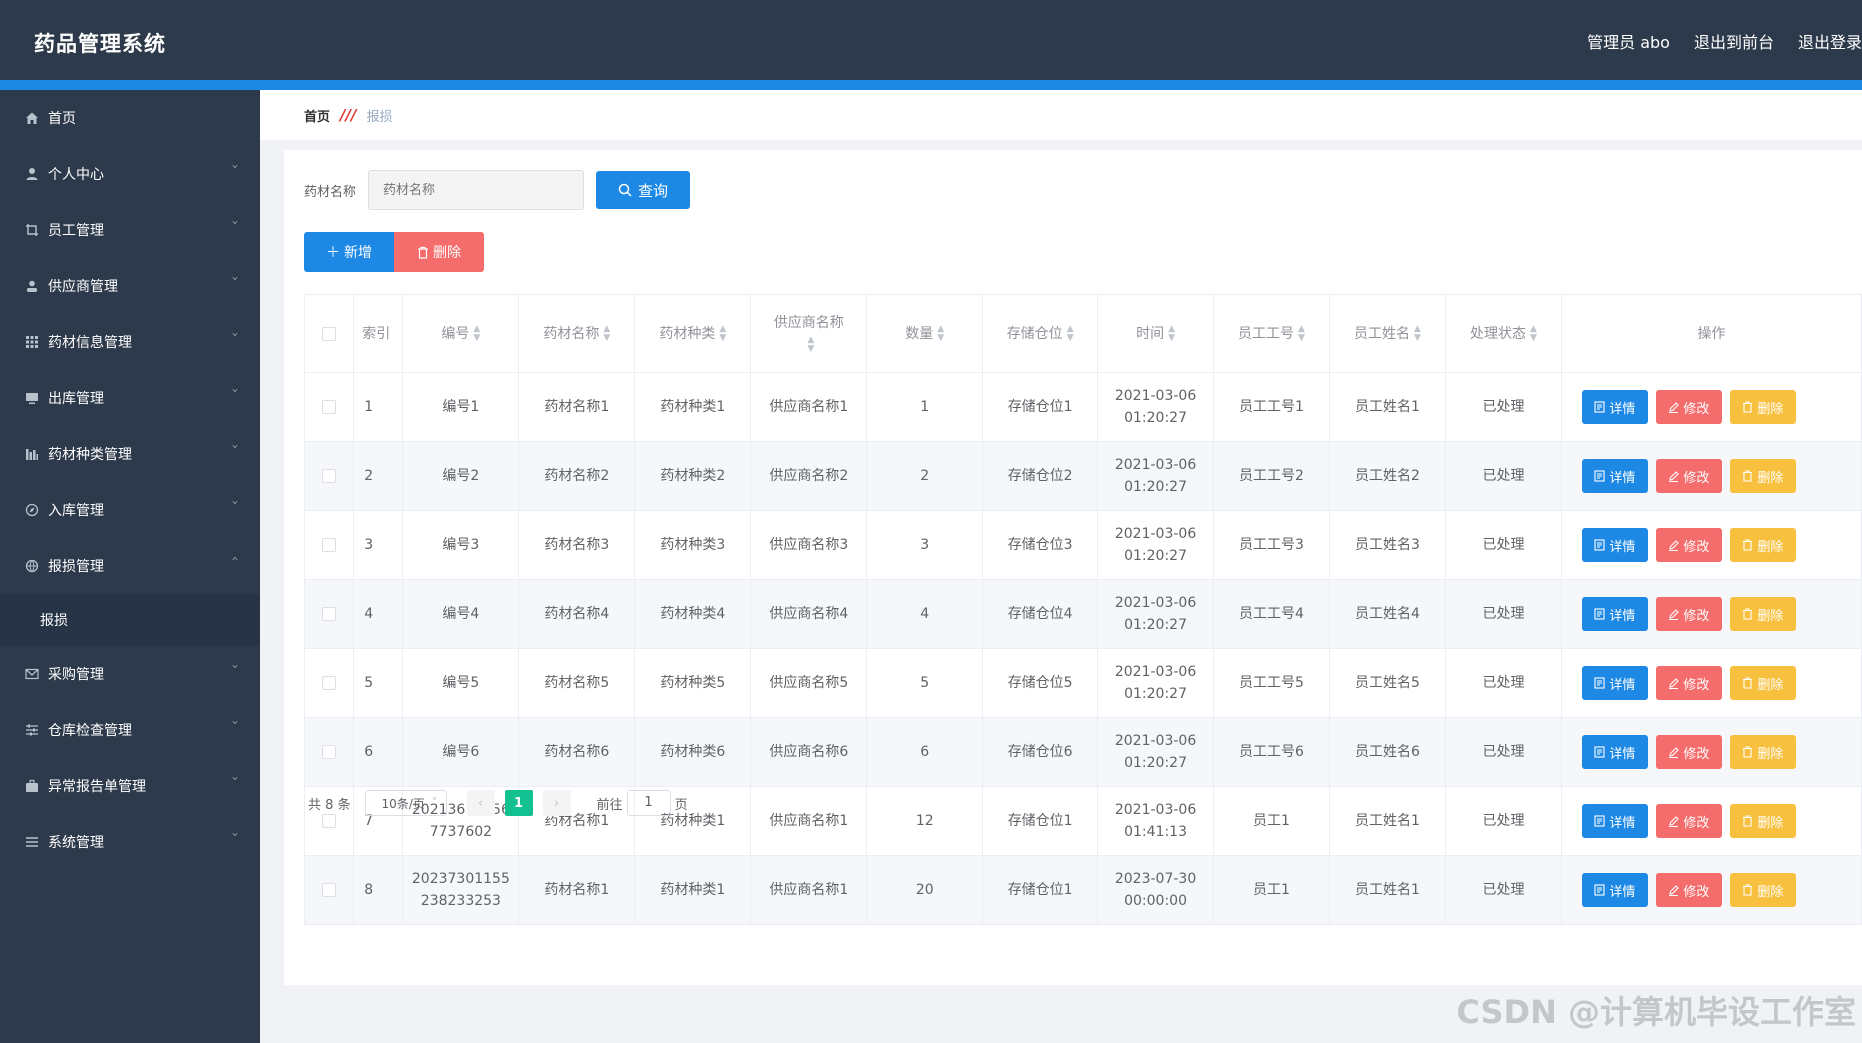  Describe the element at coordinates (330, 192) in the screenshot. I see `search-label: 药材名称` at that location.